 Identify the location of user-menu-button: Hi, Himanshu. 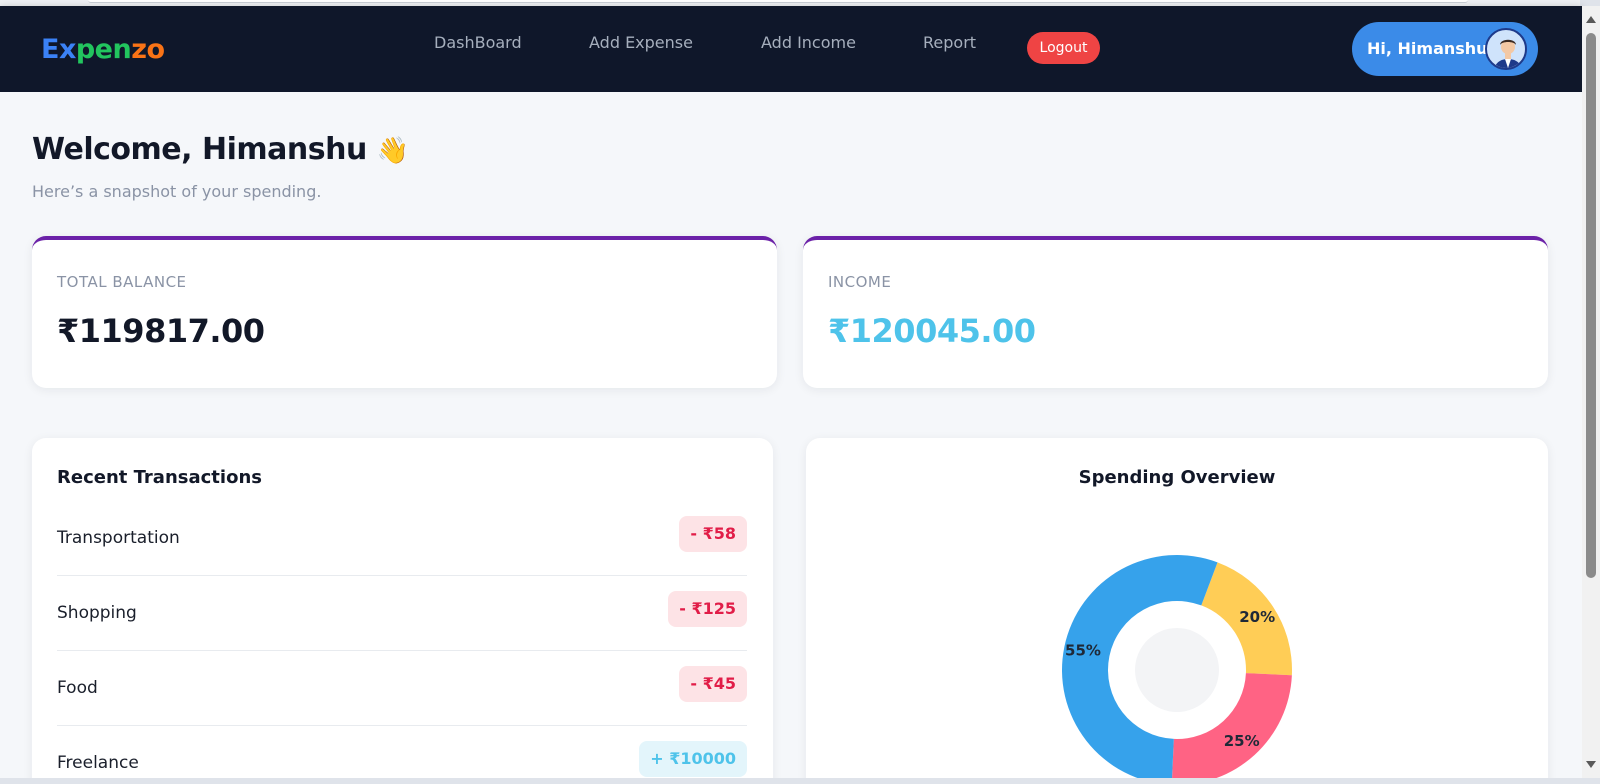
(1445, 49).